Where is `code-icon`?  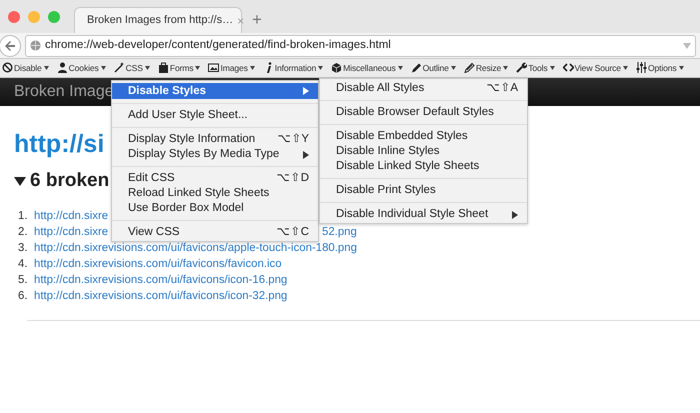 code-icon is located at coordinates (568, 68).